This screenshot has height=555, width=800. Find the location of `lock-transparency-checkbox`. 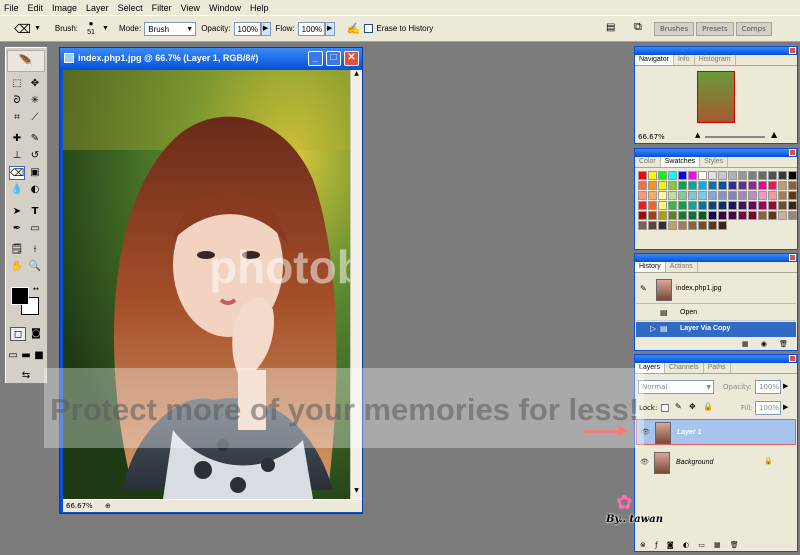

lock-transparency-checkbox is located at coordinates (665, 408).